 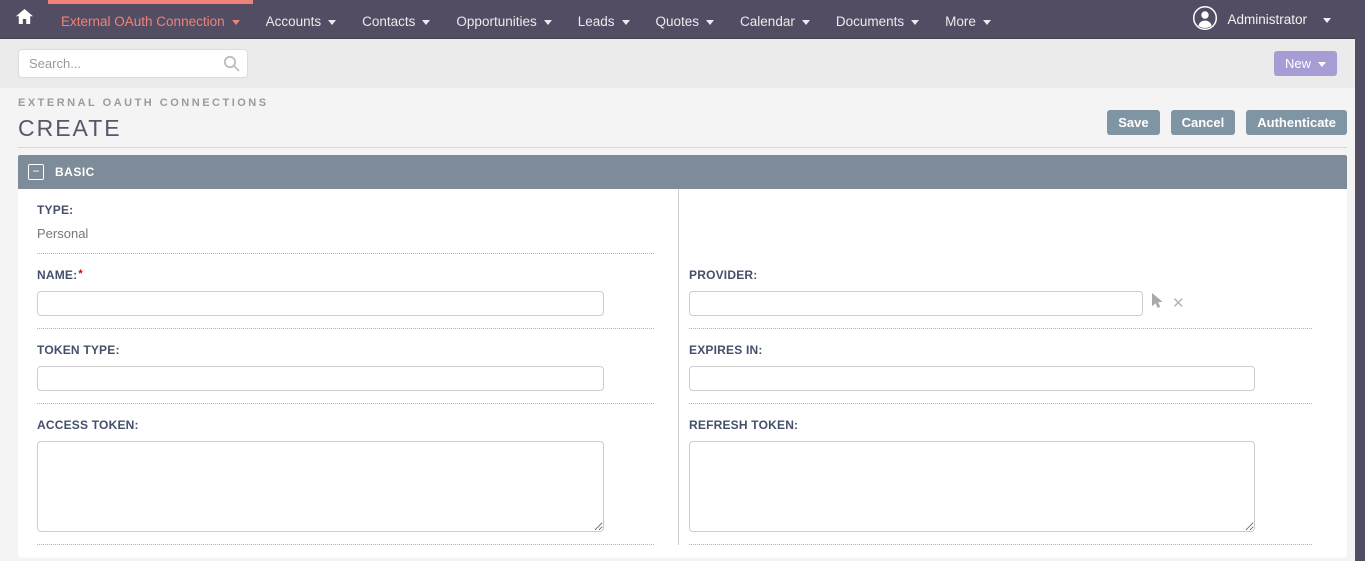 I want to click on form-row-name-provider: NAME:* PROVIDER: ✕, so click(x=682, y=291).